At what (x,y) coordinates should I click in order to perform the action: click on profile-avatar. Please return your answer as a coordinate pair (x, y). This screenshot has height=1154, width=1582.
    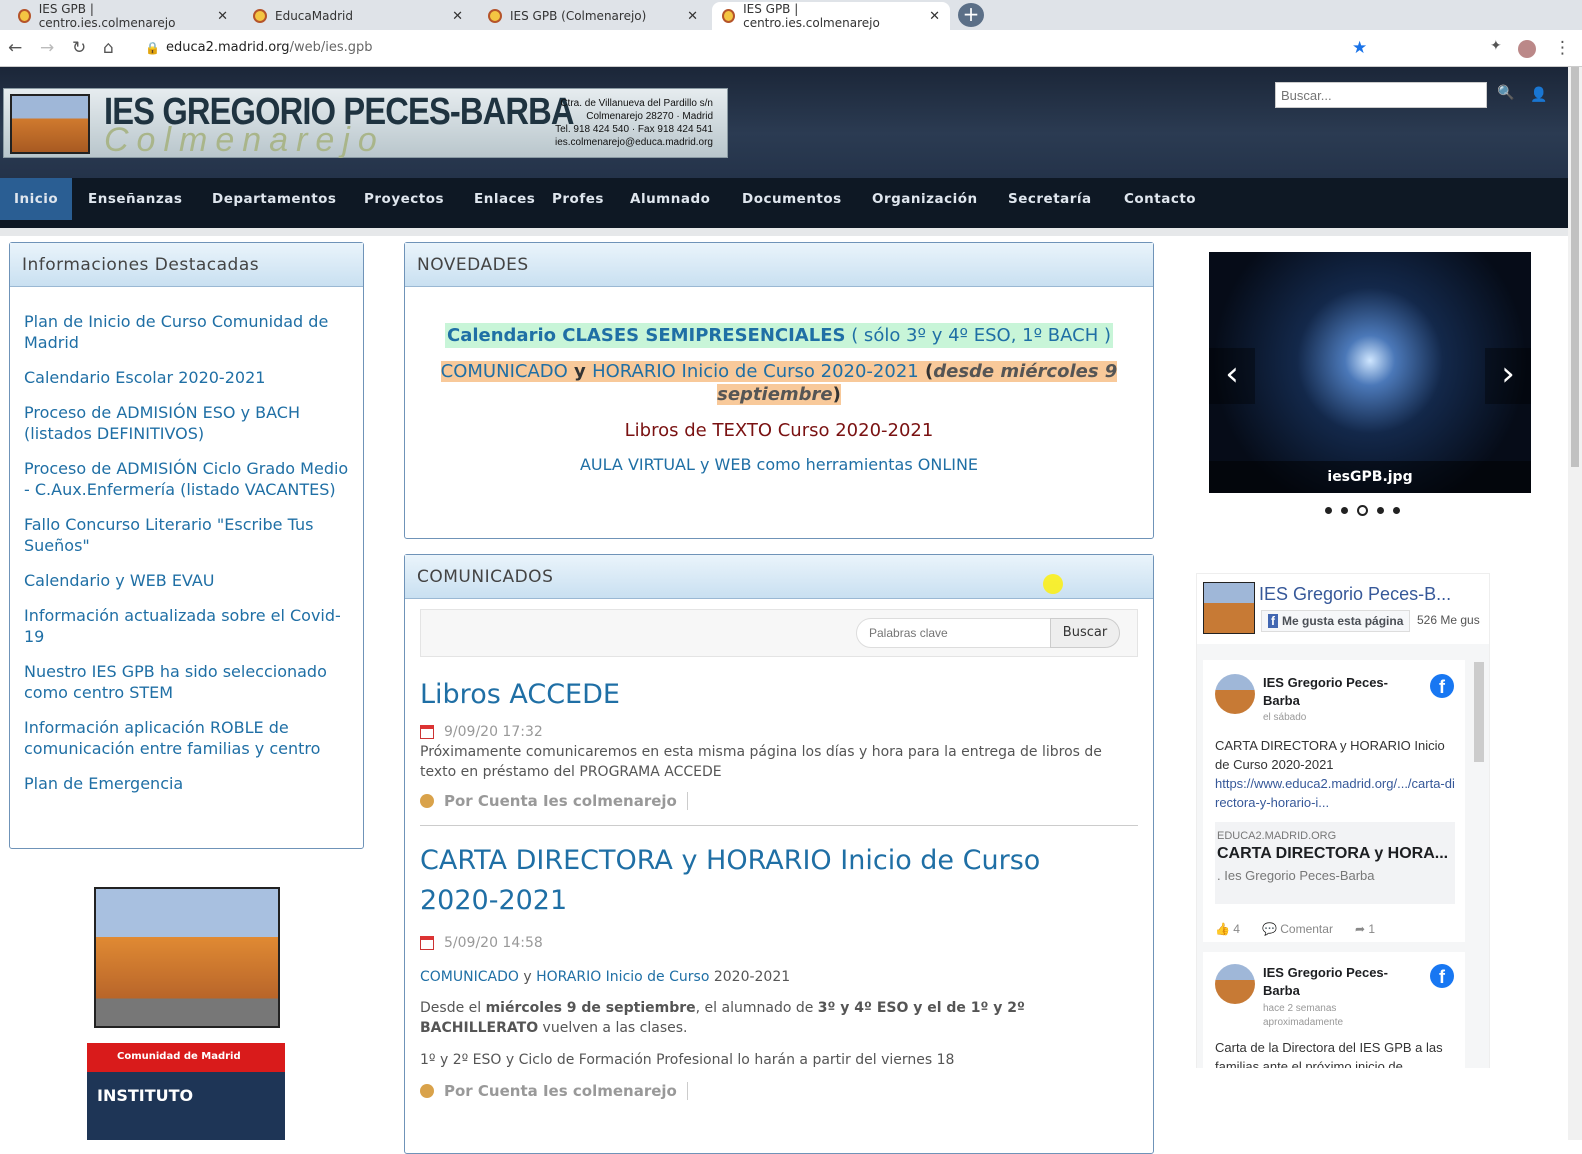
    Looking at the image, I should click on (1527, 49).